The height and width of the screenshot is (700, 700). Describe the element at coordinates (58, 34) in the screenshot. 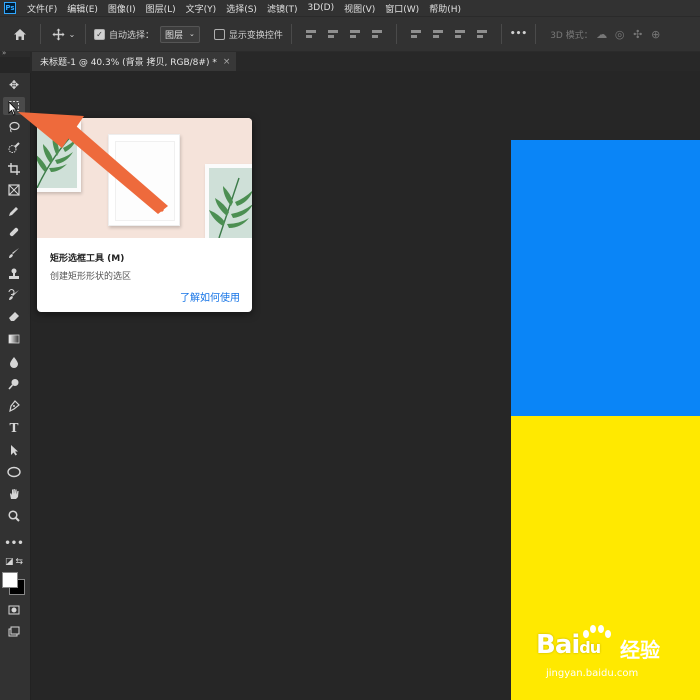

I see `move-tool-preset-icon` at that location.